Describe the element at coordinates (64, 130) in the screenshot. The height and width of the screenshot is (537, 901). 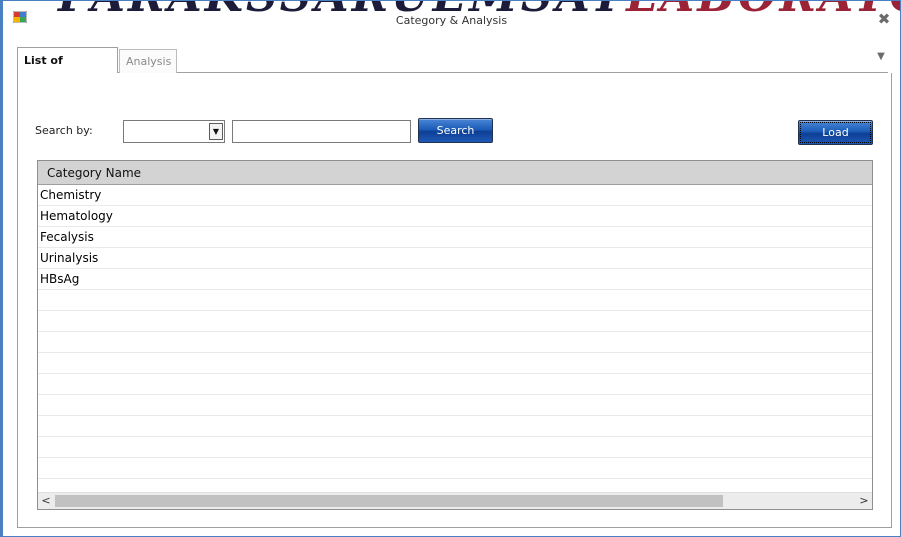
I see `search-by-label: Search by:` at that location.